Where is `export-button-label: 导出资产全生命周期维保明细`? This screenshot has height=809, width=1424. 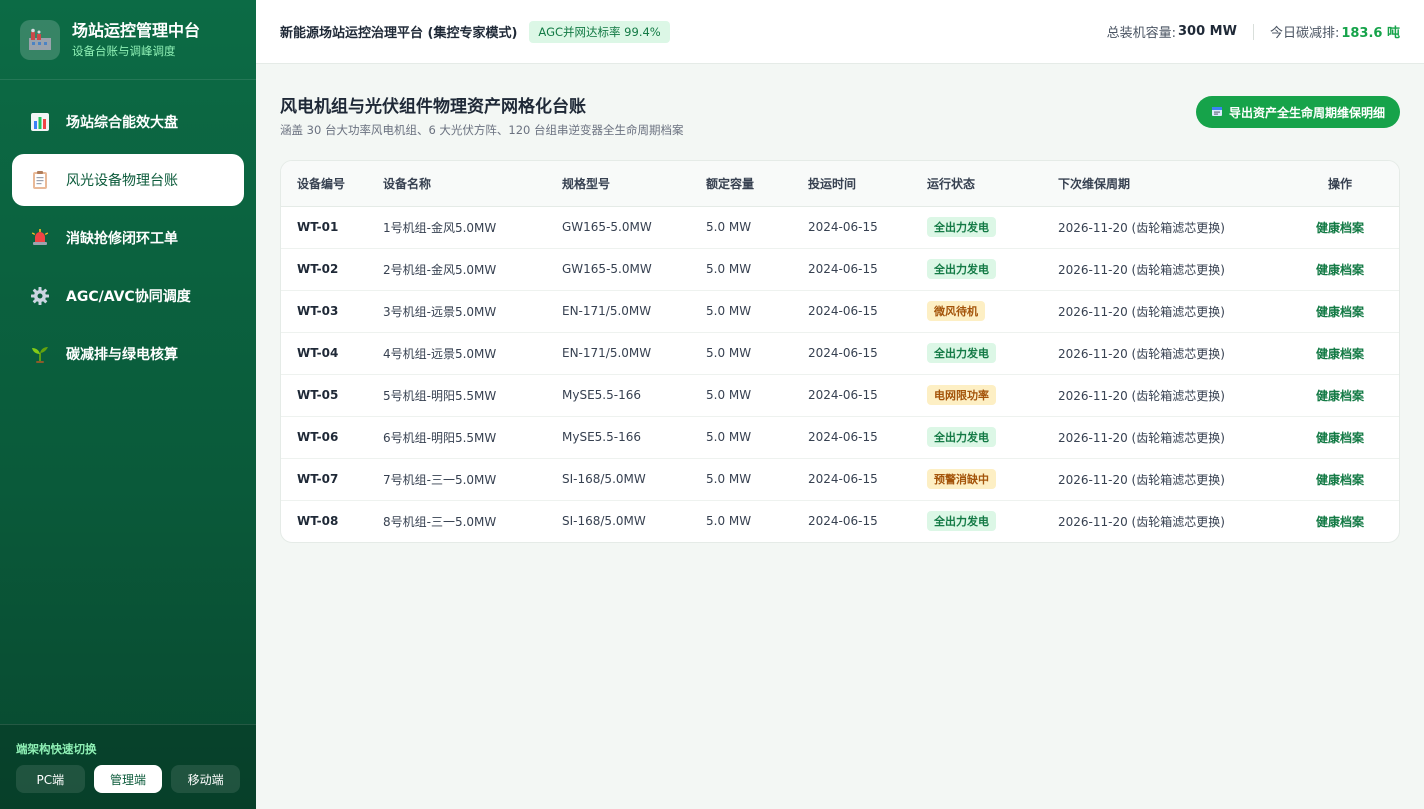 export-button-label: 导出资产全生命周期维保明细 is located at coordinates (1306, 112).